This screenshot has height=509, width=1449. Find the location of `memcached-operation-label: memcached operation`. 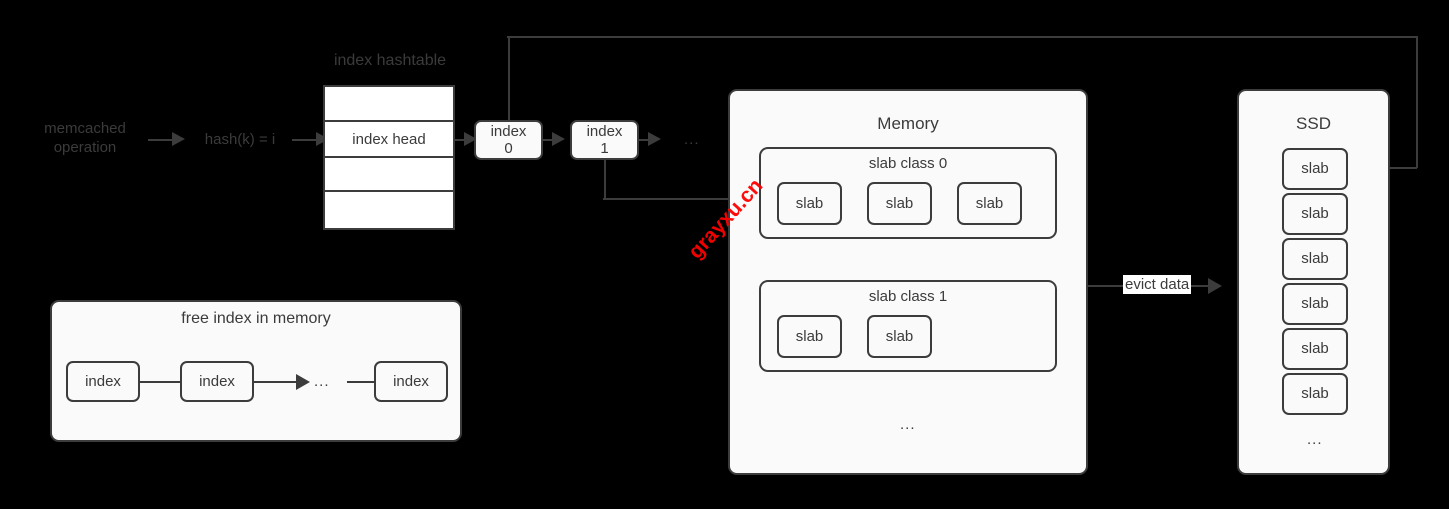

memcached-operation-label: memcached operation is located at coordinates (85, 138).